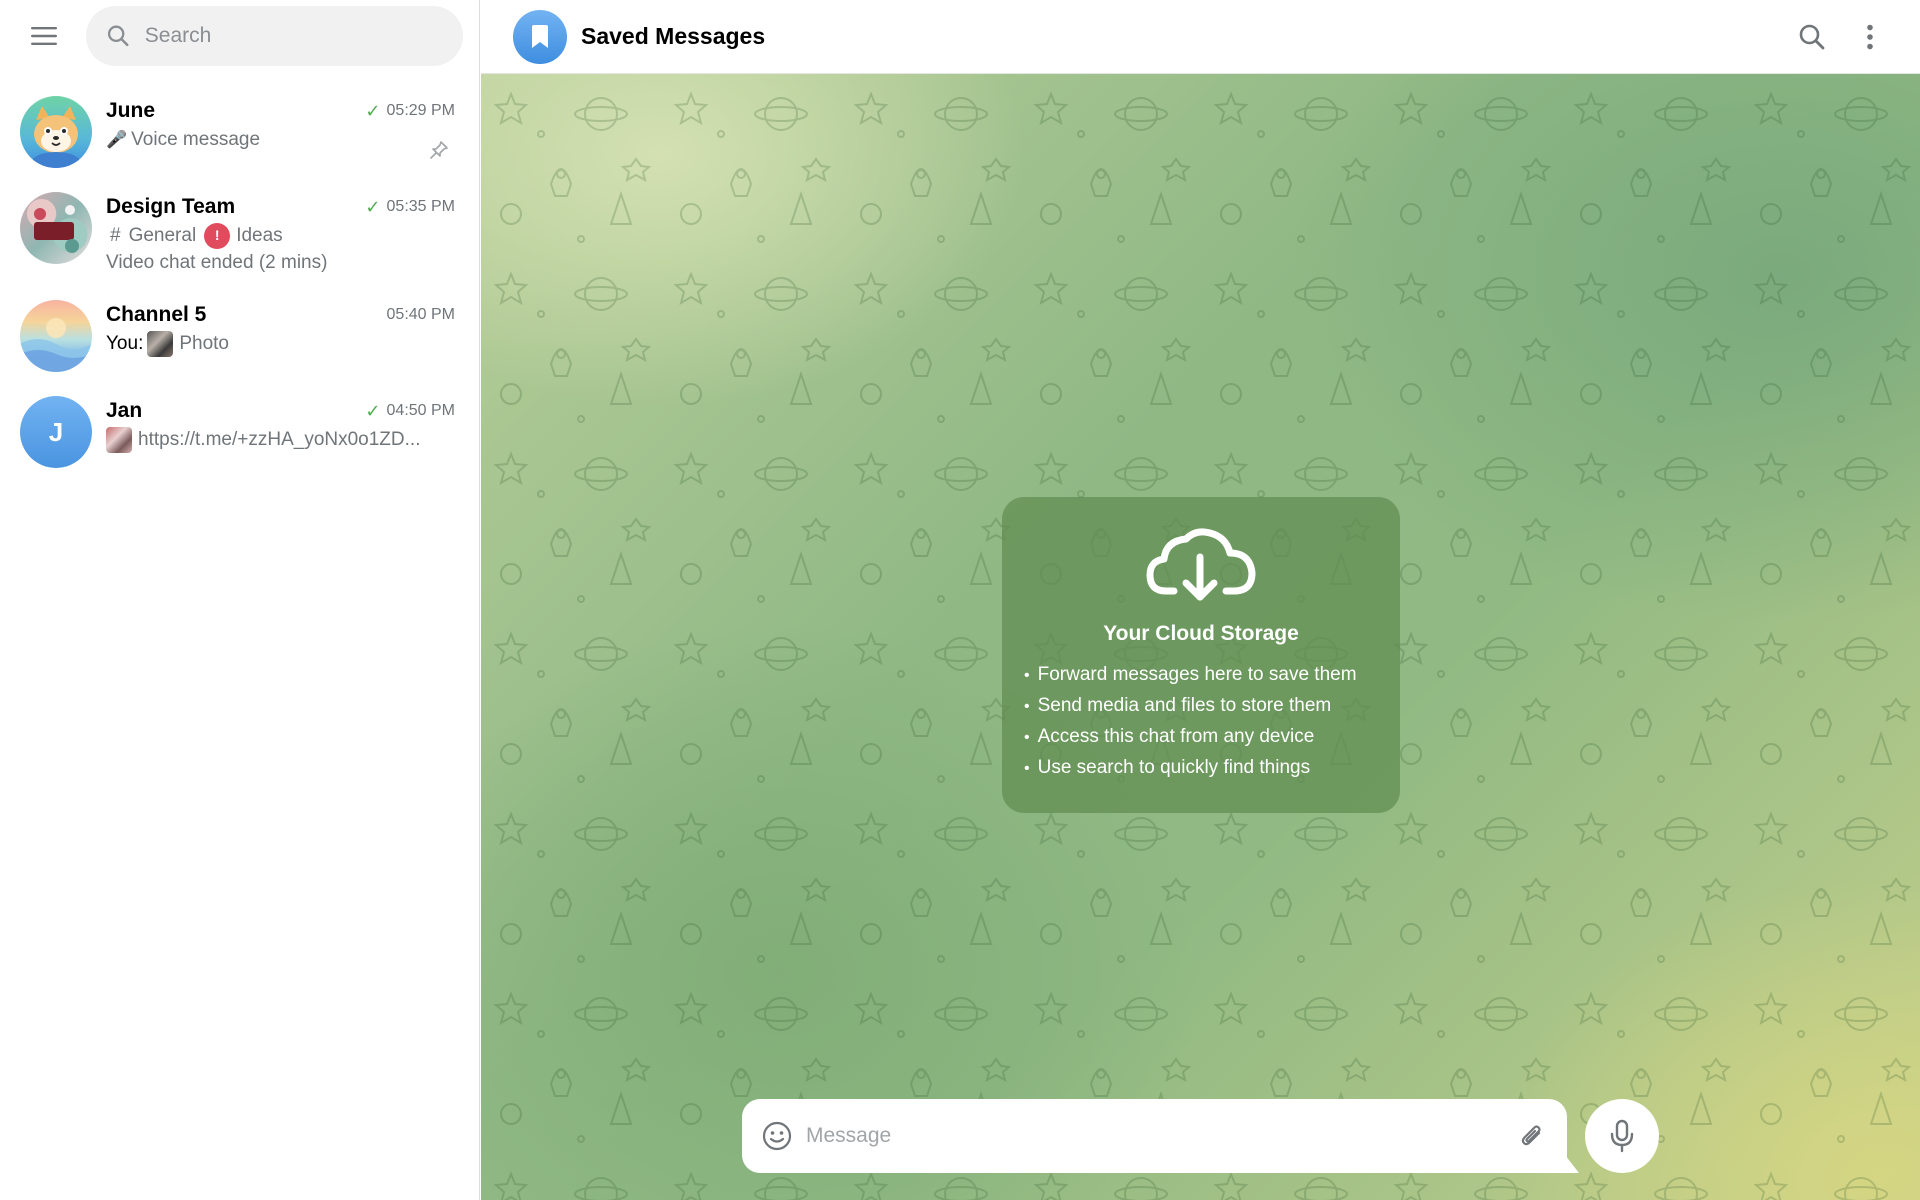 This screenshot has width=1920, height=1200. I want to click on pastel-waves-icon, so click(56, 345).